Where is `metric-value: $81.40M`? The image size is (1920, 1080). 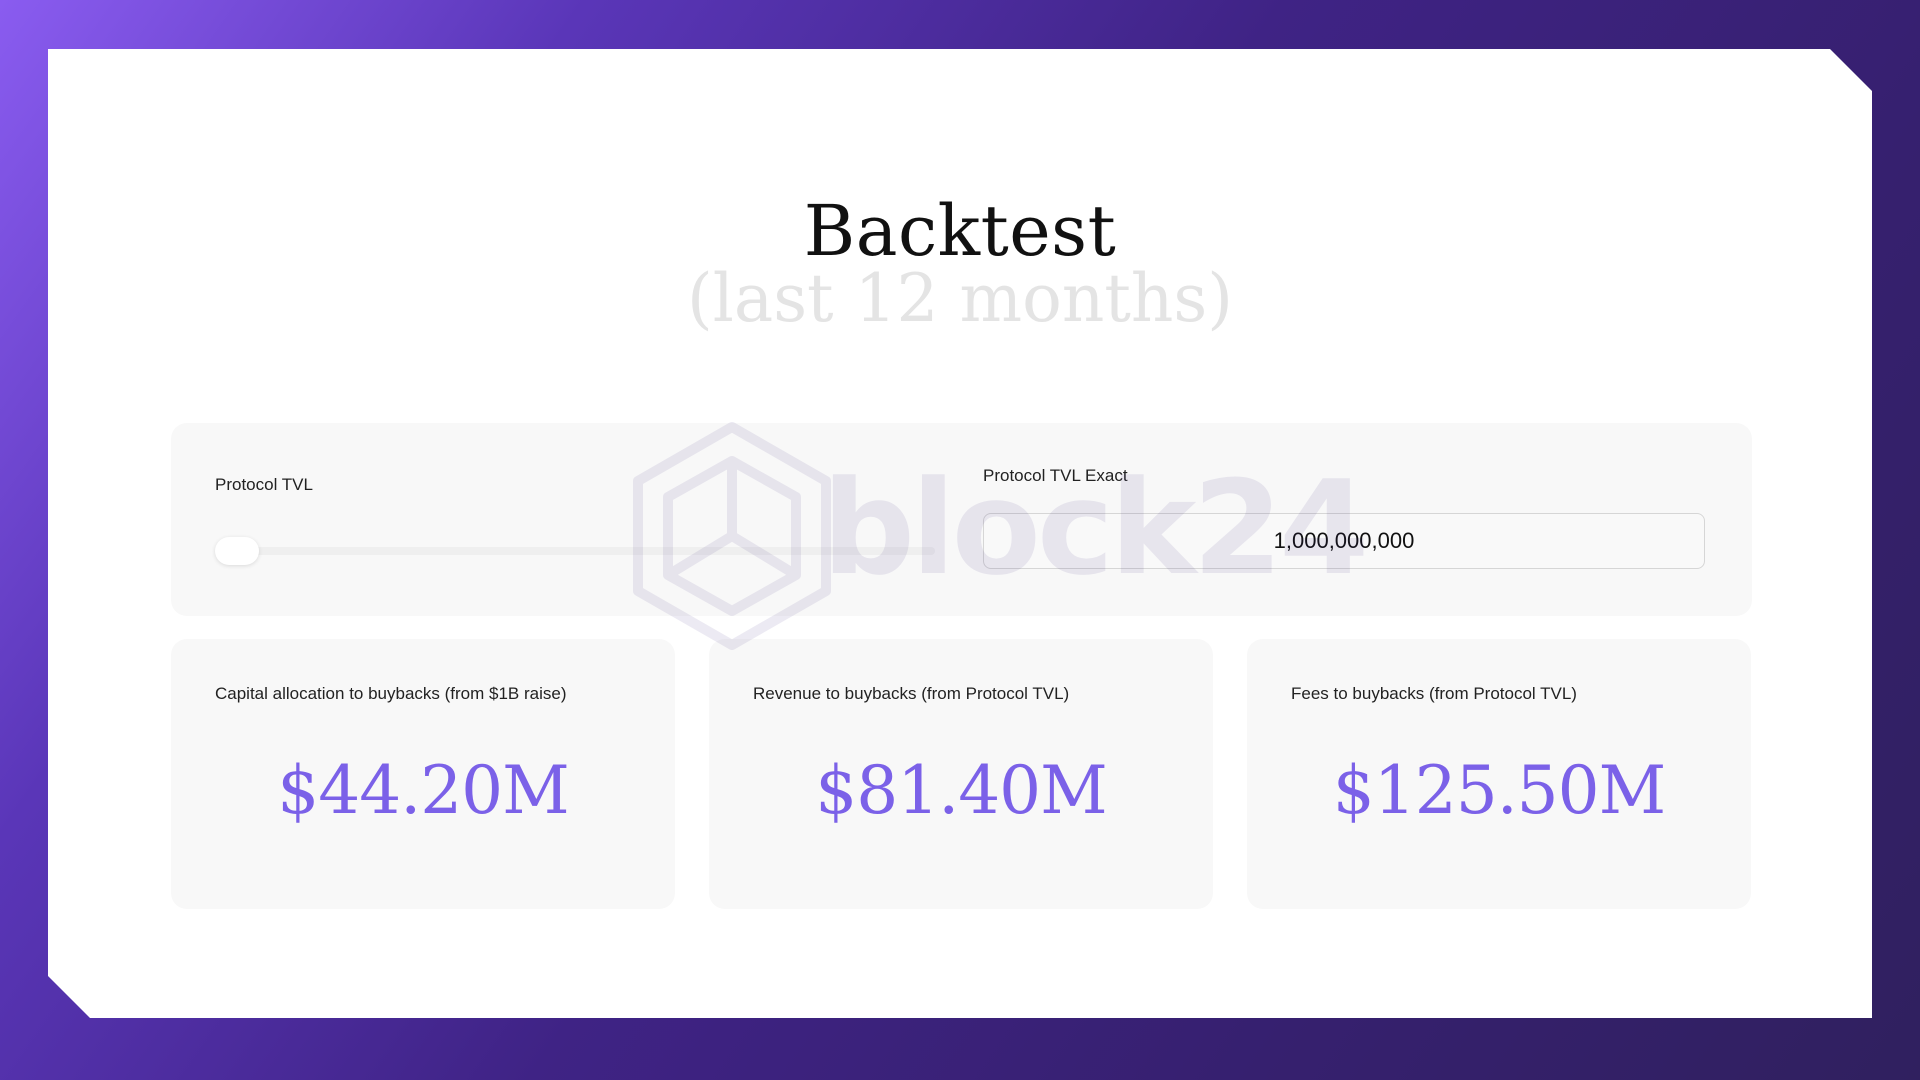 metric-value: $81.40M is located at coordinates (961, 790).